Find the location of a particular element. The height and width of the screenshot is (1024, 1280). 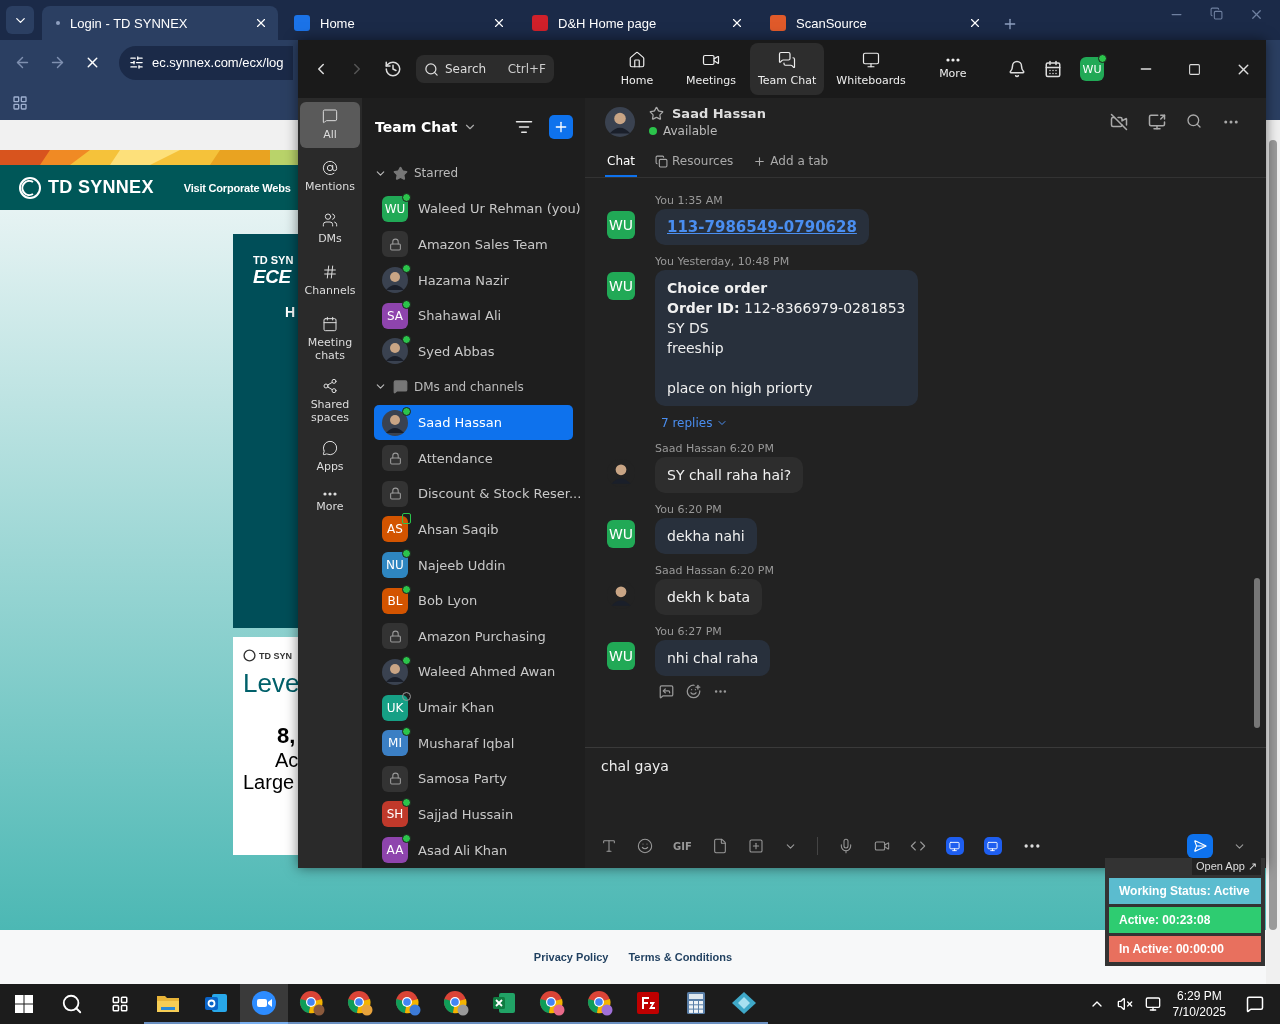

replies-link: 7 replies is located at coordinates (695, 420).